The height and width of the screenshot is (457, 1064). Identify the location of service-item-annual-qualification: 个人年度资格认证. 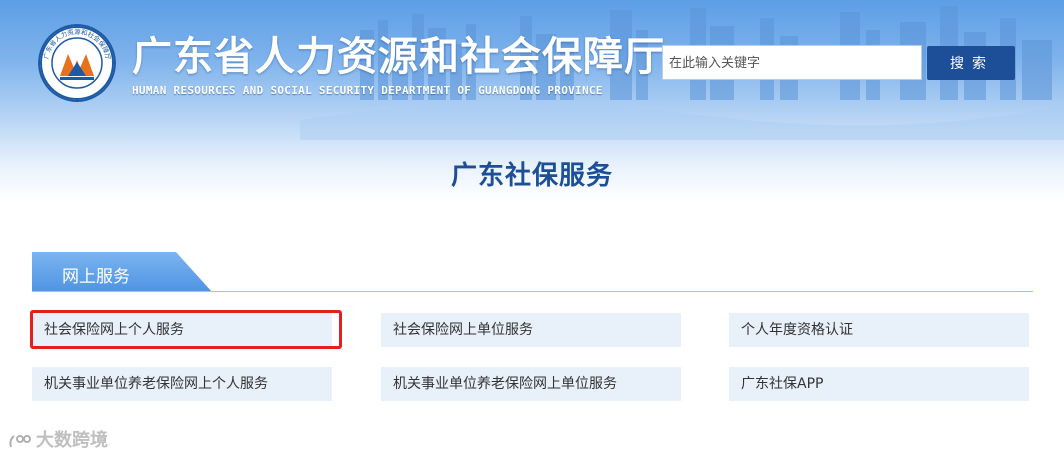
(879, 330).